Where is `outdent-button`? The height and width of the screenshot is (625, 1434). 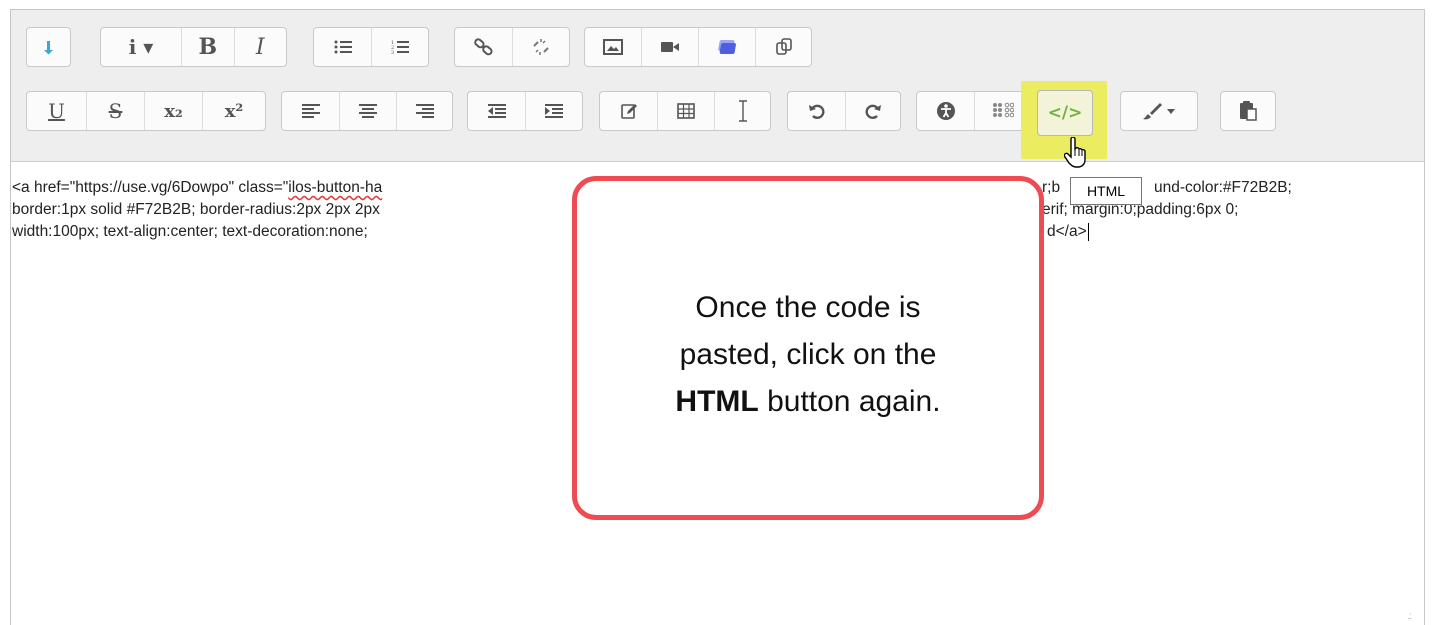 outdent-button is located at coordinates (497, 111).